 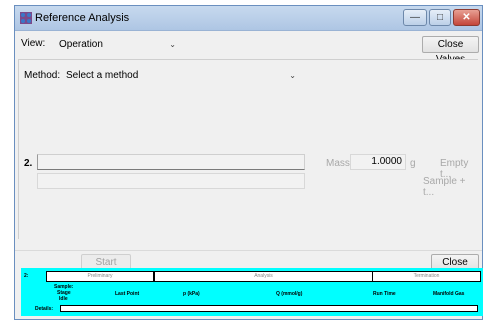 What do you see at coordinates (449, 294) in the screenshot?
I see `column-manifold-gas: Manifold Gas` at bounding box center [449, 294].